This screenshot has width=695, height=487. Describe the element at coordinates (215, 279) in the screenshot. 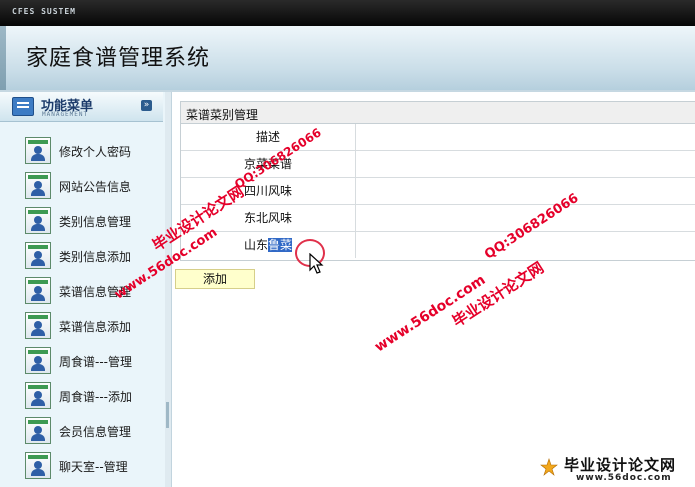

I see `add-button: 添加` at that location.